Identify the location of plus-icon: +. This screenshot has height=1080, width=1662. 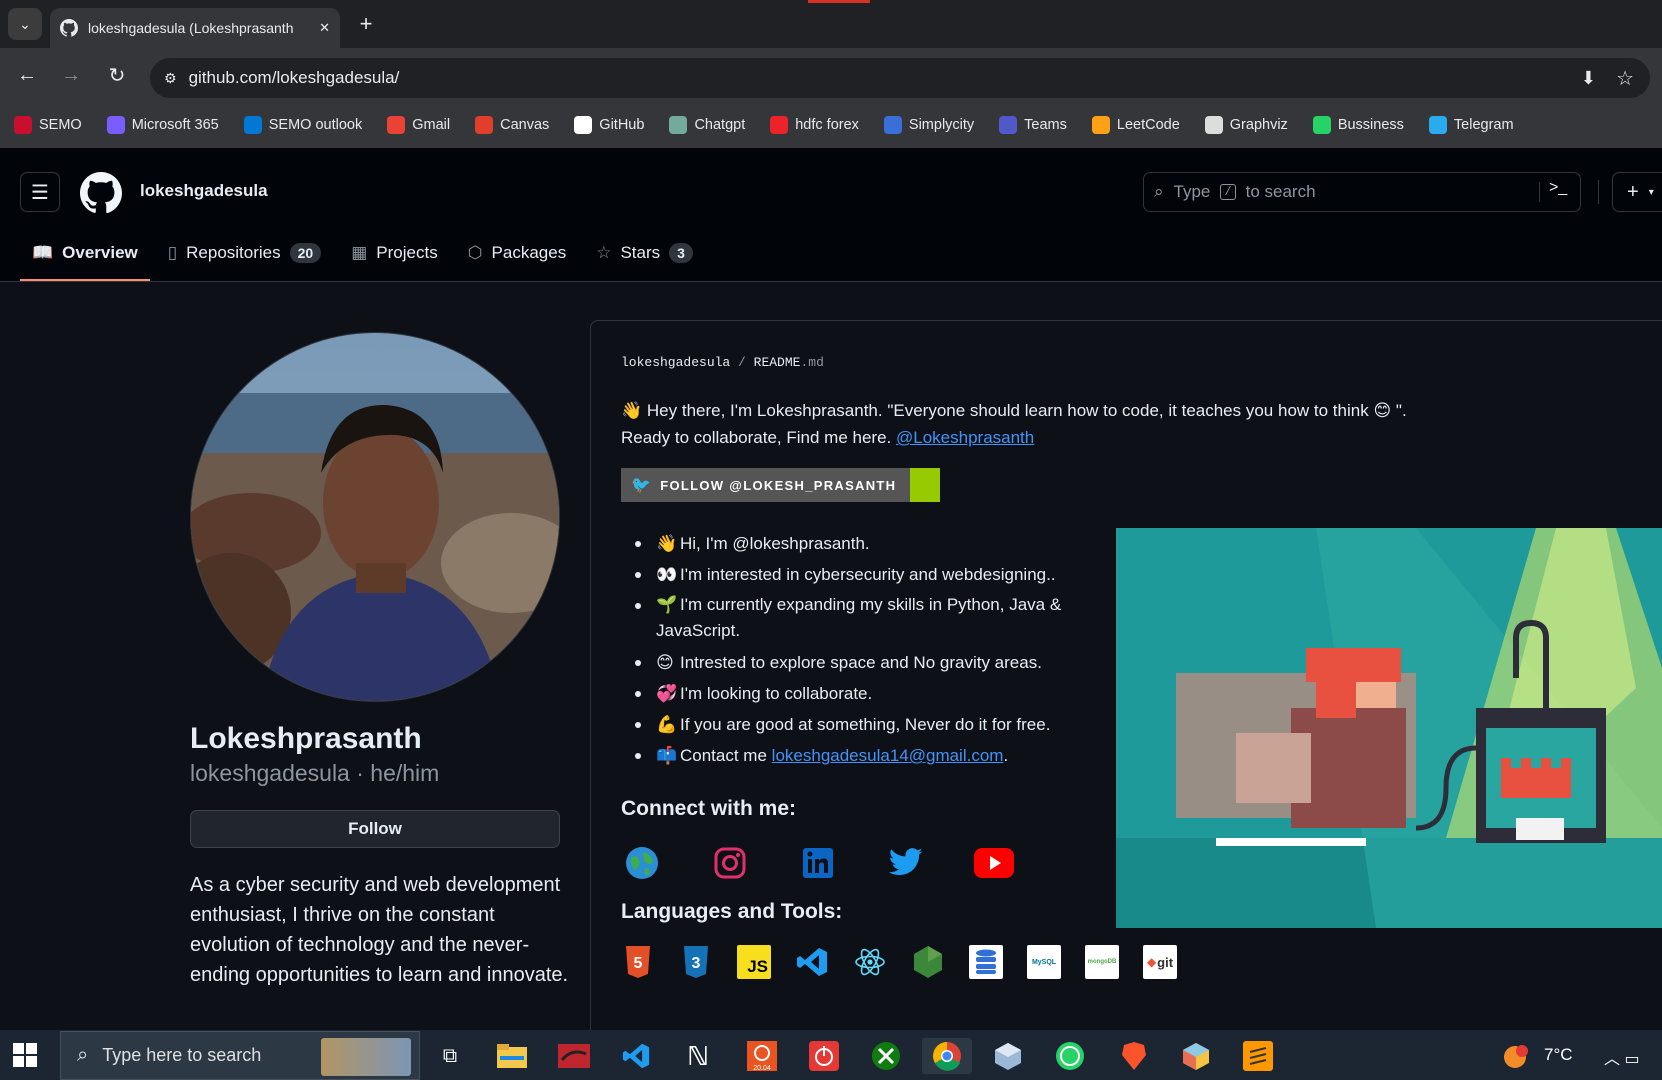
(1633, 191).